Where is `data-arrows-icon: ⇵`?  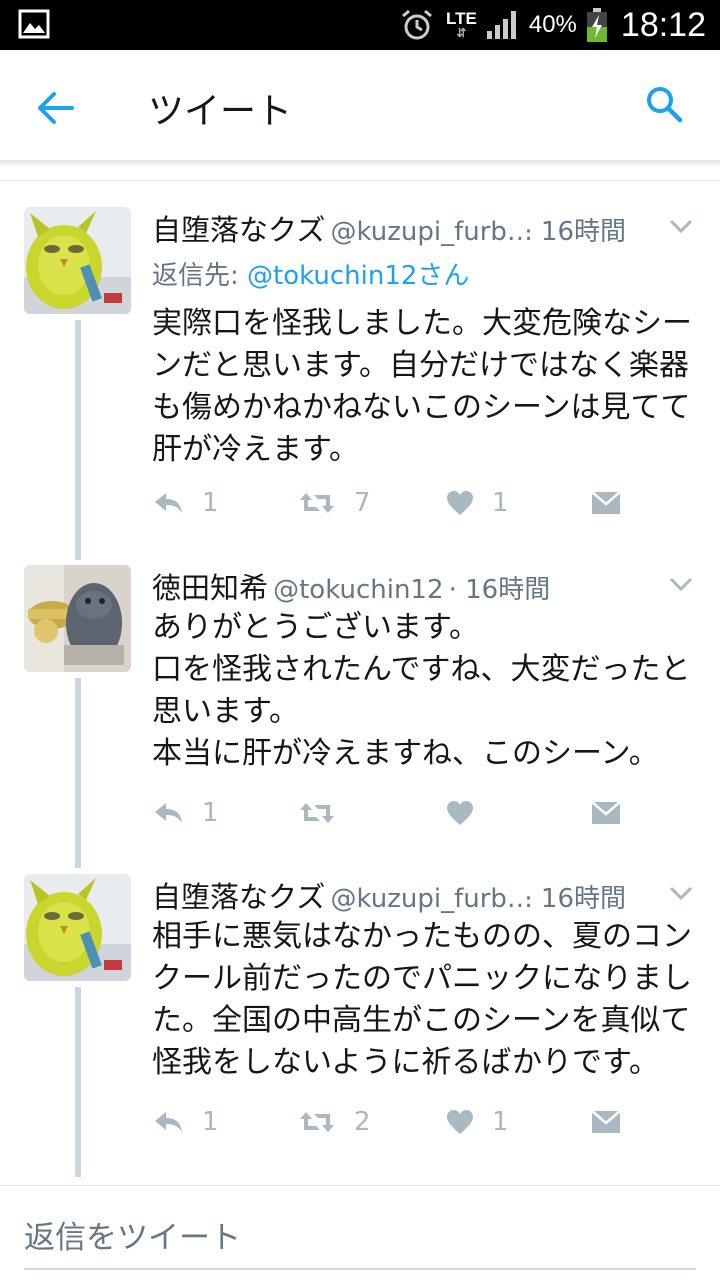
data-arrows-icon: ⇵ is located at coordinates (461, 33).